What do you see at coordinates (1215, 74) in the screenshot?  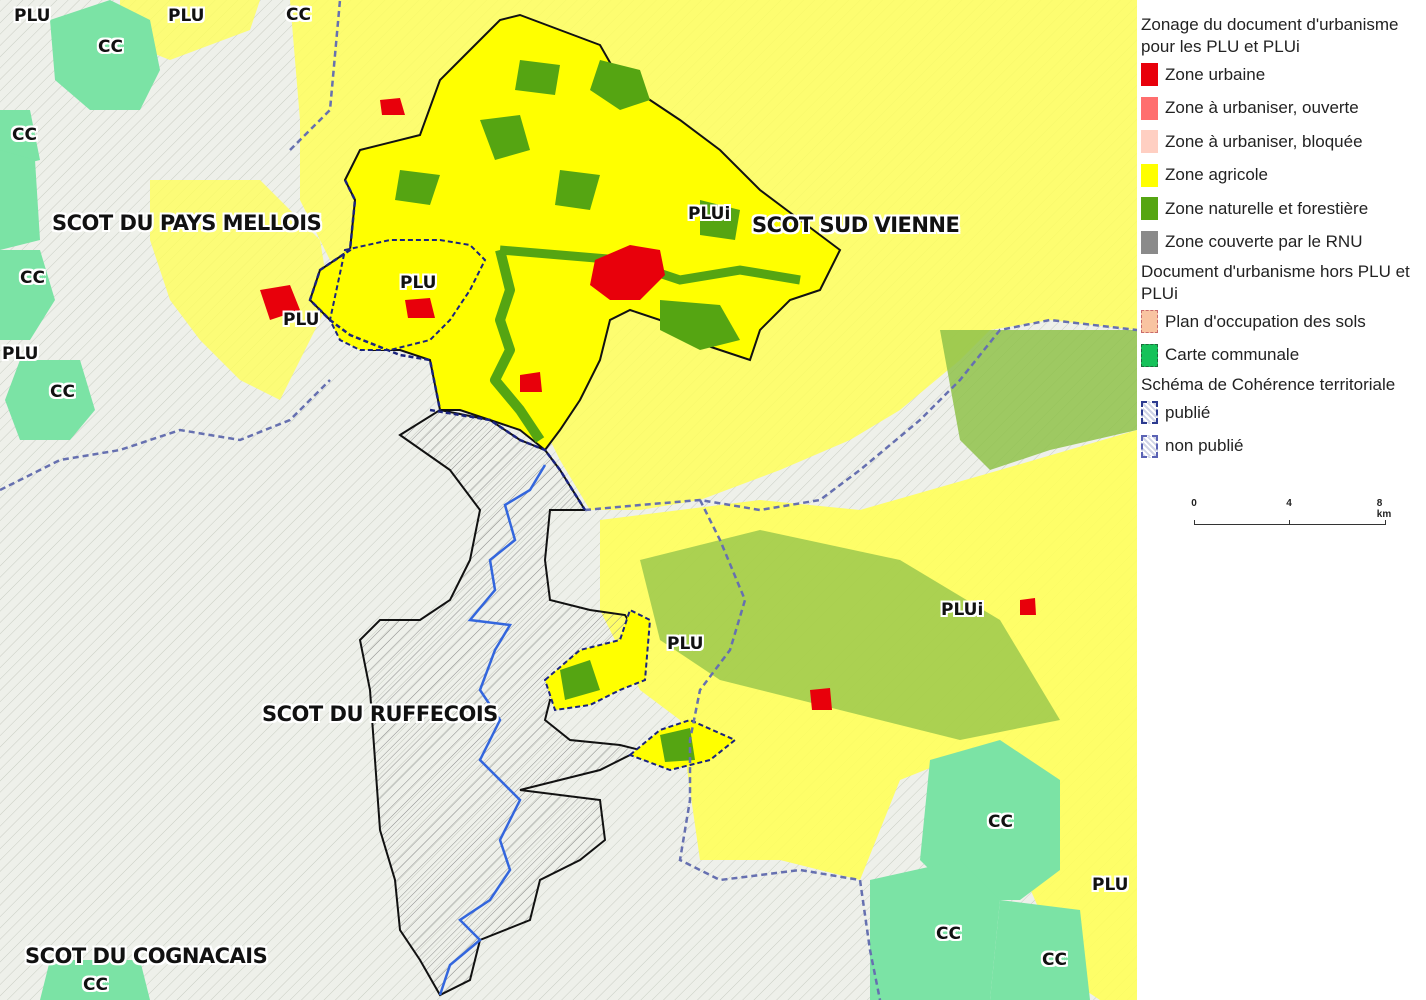 I see `legend-item-label: Zone urbaine` at bounding box center [1215, 74].